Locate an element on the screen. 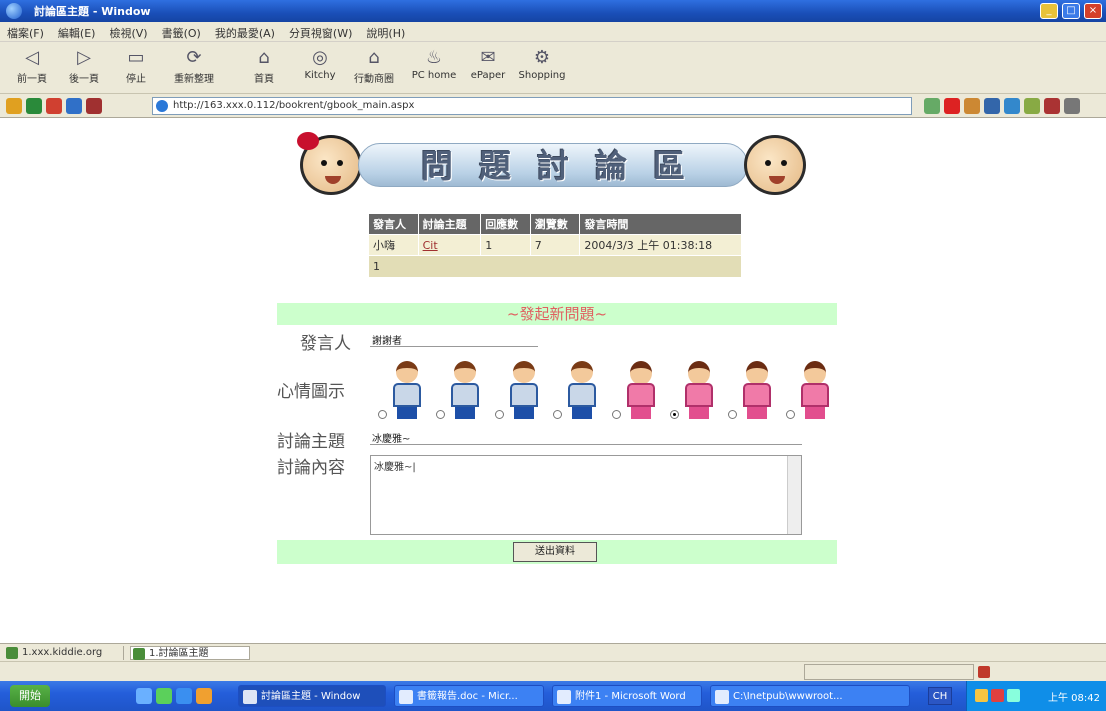  status-bar is located at coordinates (553, 671).